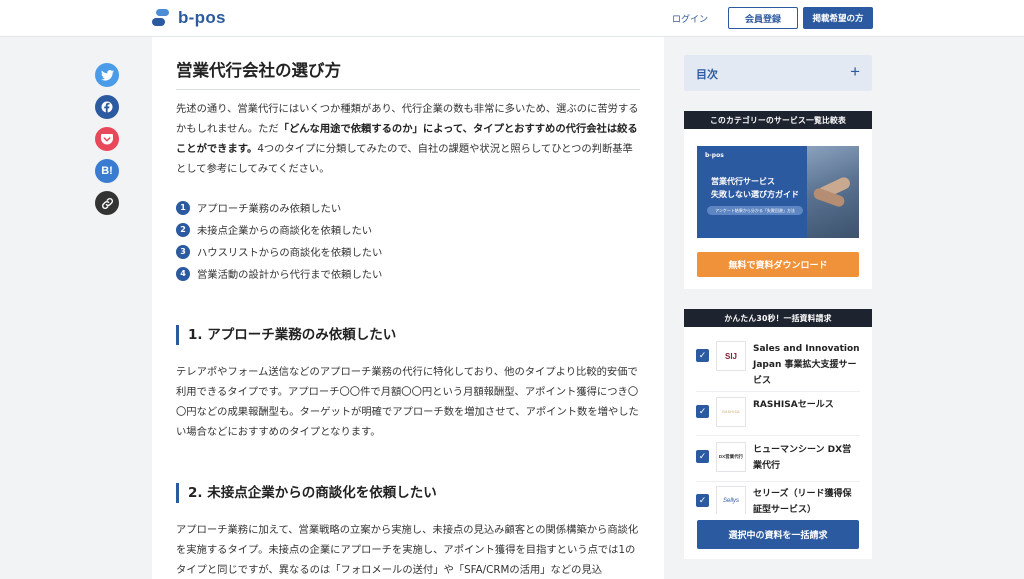 This screenshot has width=1024, height=579. Describe the element at coordinates (731, 457) in the screenshot. I see `service-logo: DX営業代行` at that location.